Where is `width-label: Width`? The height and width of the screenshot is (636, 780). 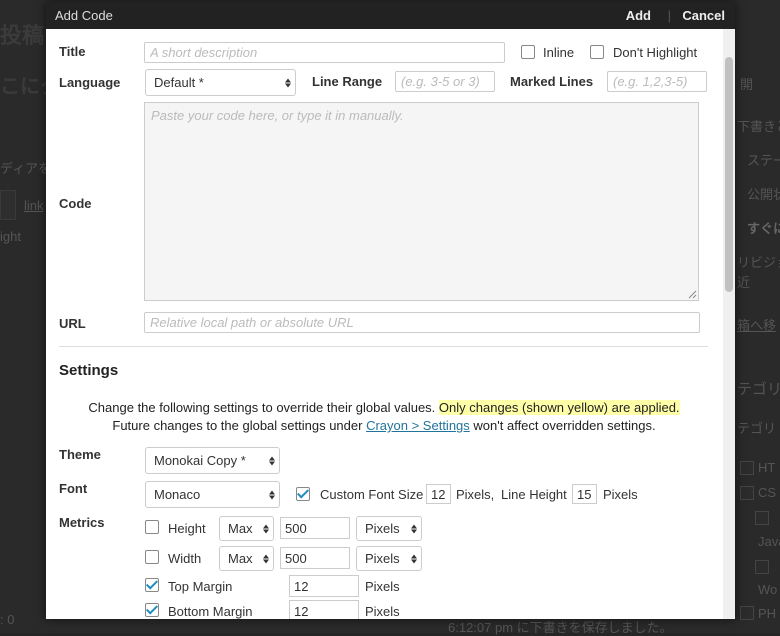
width-label: Width is located at coordinates (185, 558).